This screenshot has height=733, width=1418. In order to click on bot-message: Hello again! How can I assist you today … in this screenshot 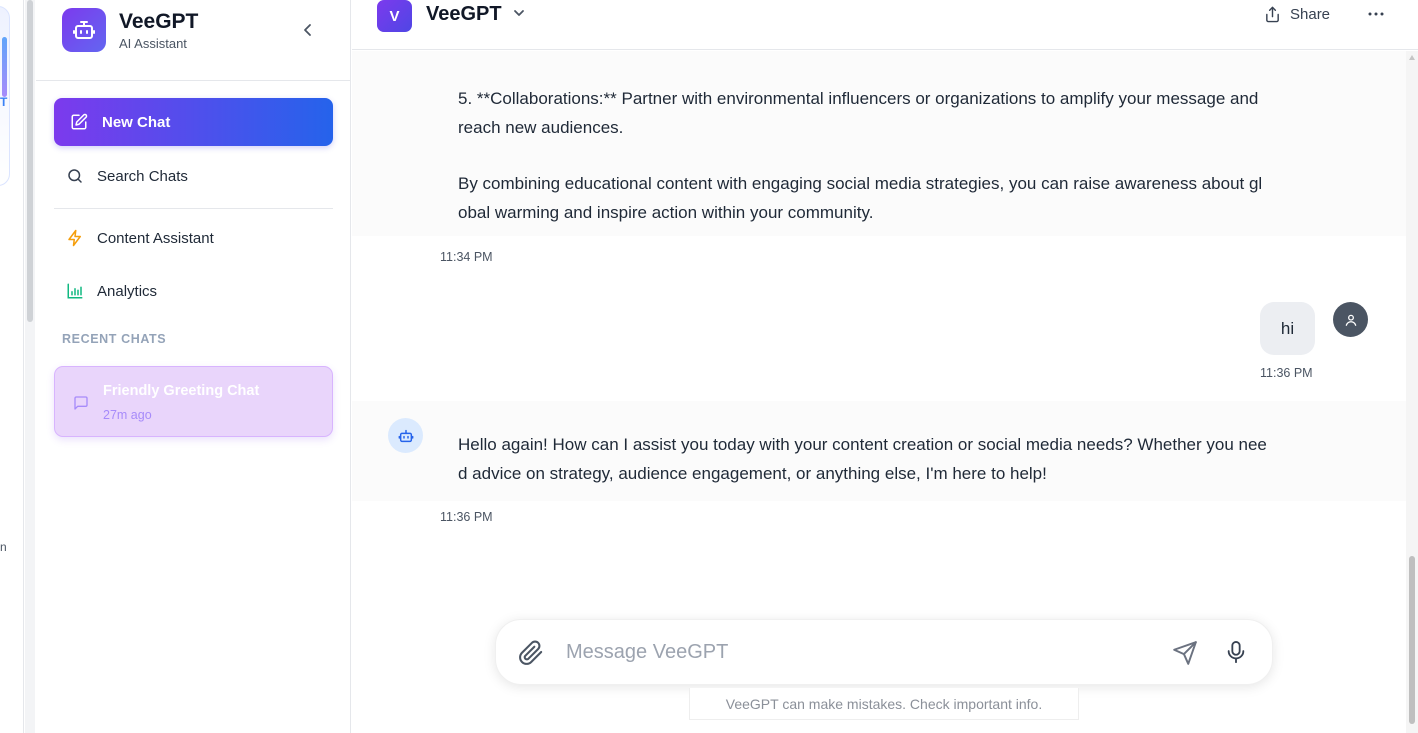, I will do `click(879, 451)`.